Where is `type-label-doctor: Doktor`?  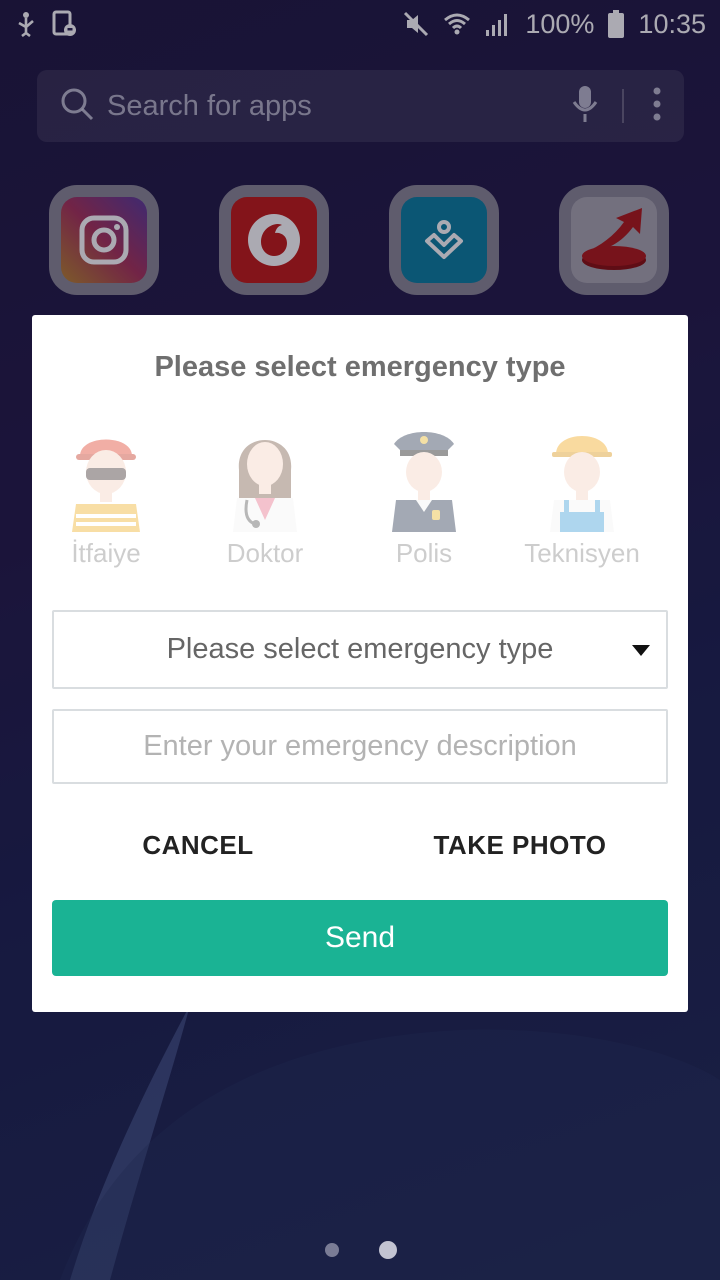 type-label-doctor: Doktor is located at coordinates (265, 553).